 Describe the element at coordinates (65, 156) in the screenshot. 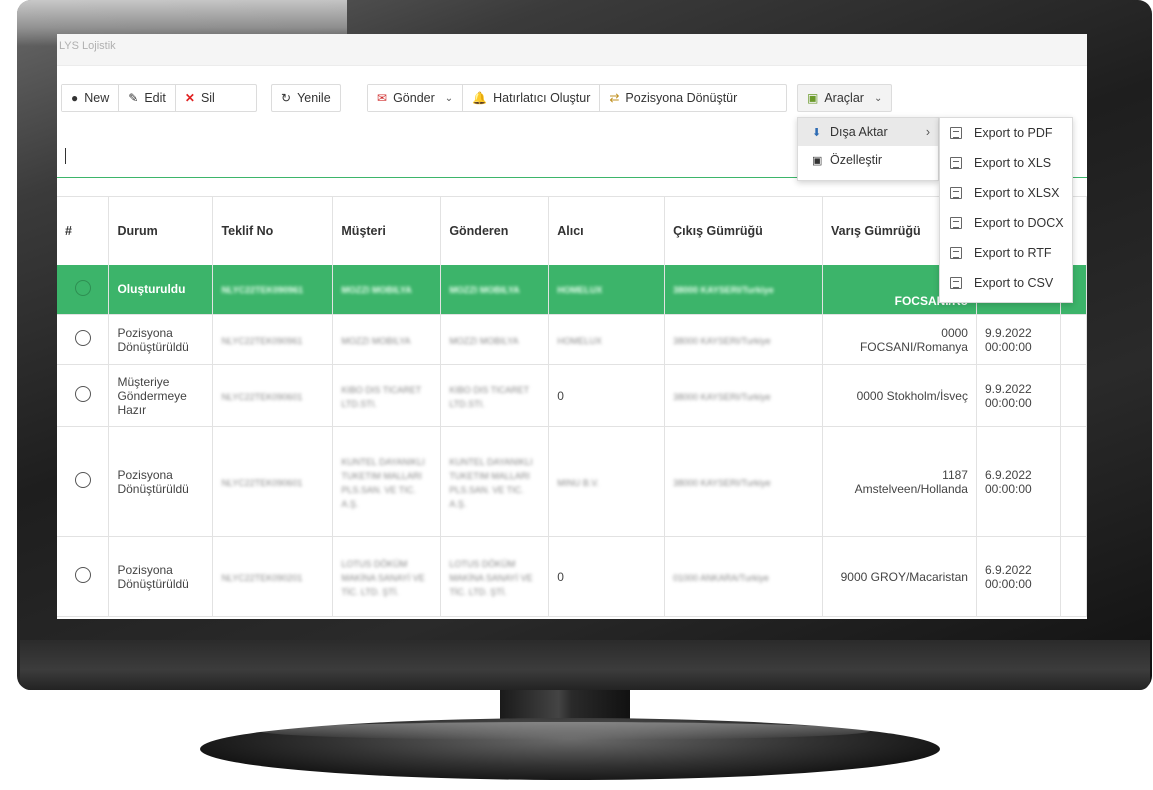

I see `text-caret` at that location.